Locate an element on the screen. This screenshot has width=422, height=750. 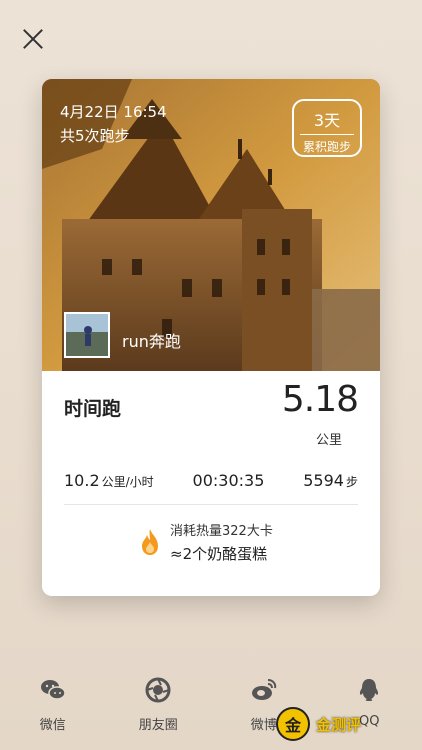
cumulative-days-badge: 3天 累积跑步 is located at coordinates (327, 128).